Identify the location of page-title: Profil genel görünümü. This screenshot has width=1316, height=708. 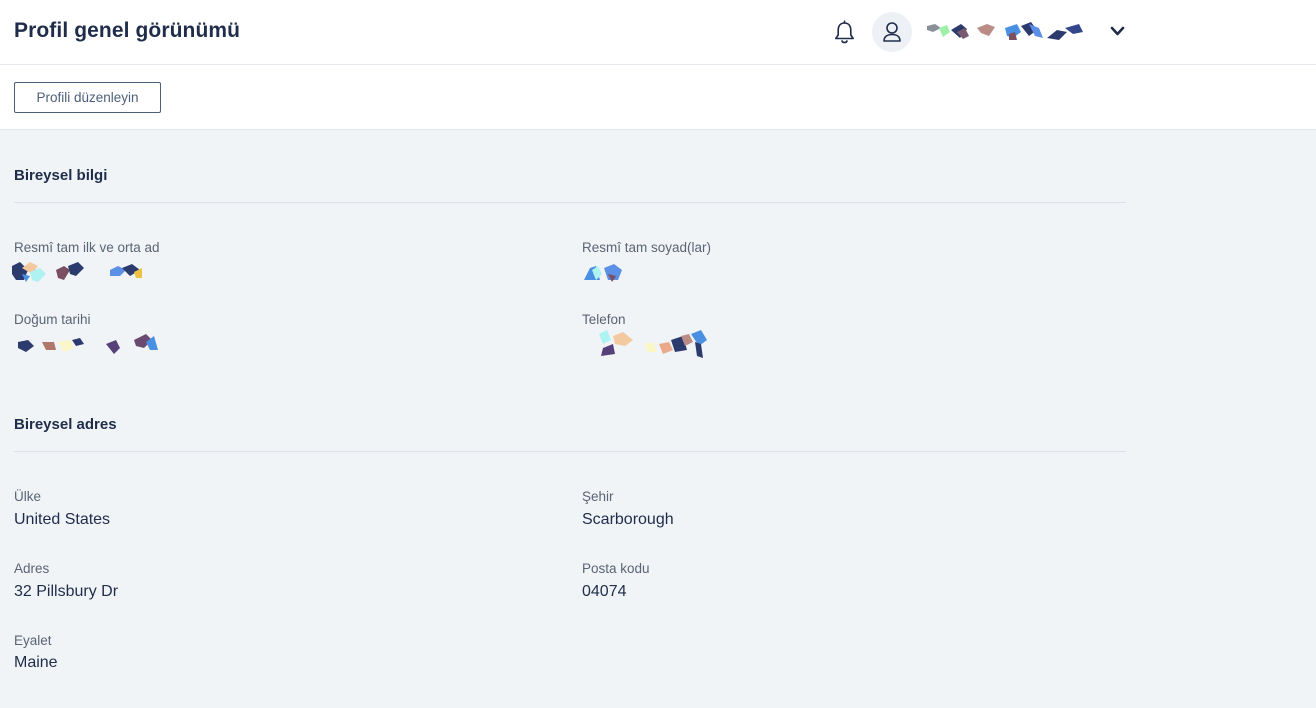
(127, 30).